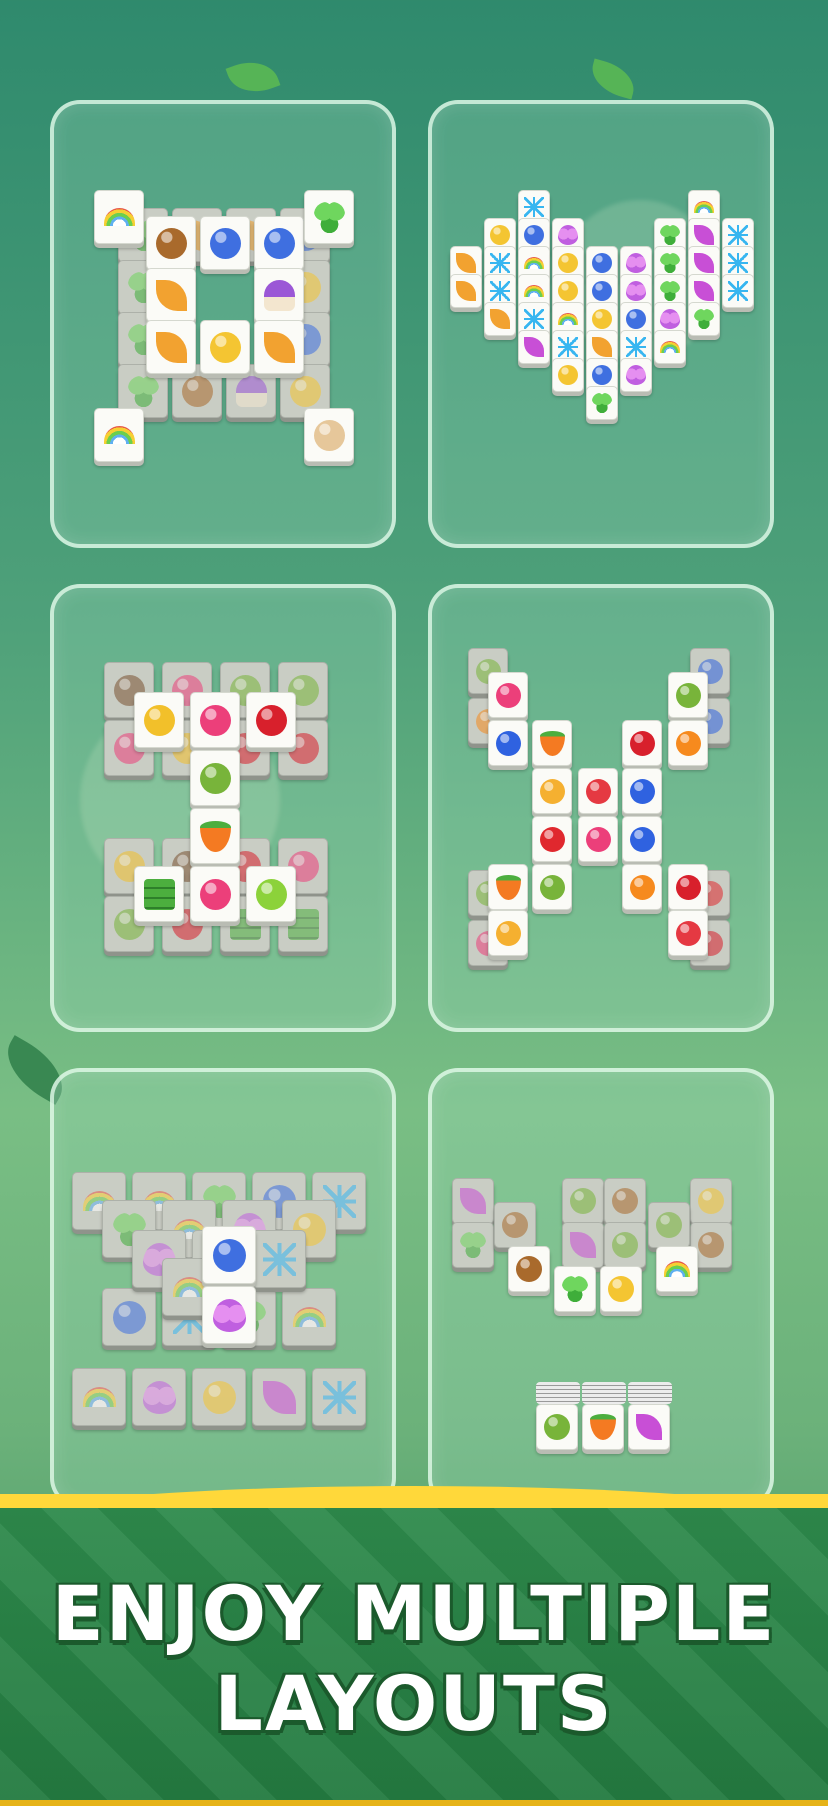 Image resolution: width=828 pixels, height=1806 pixels. I want to click on orange-icon, so click(688, 743).